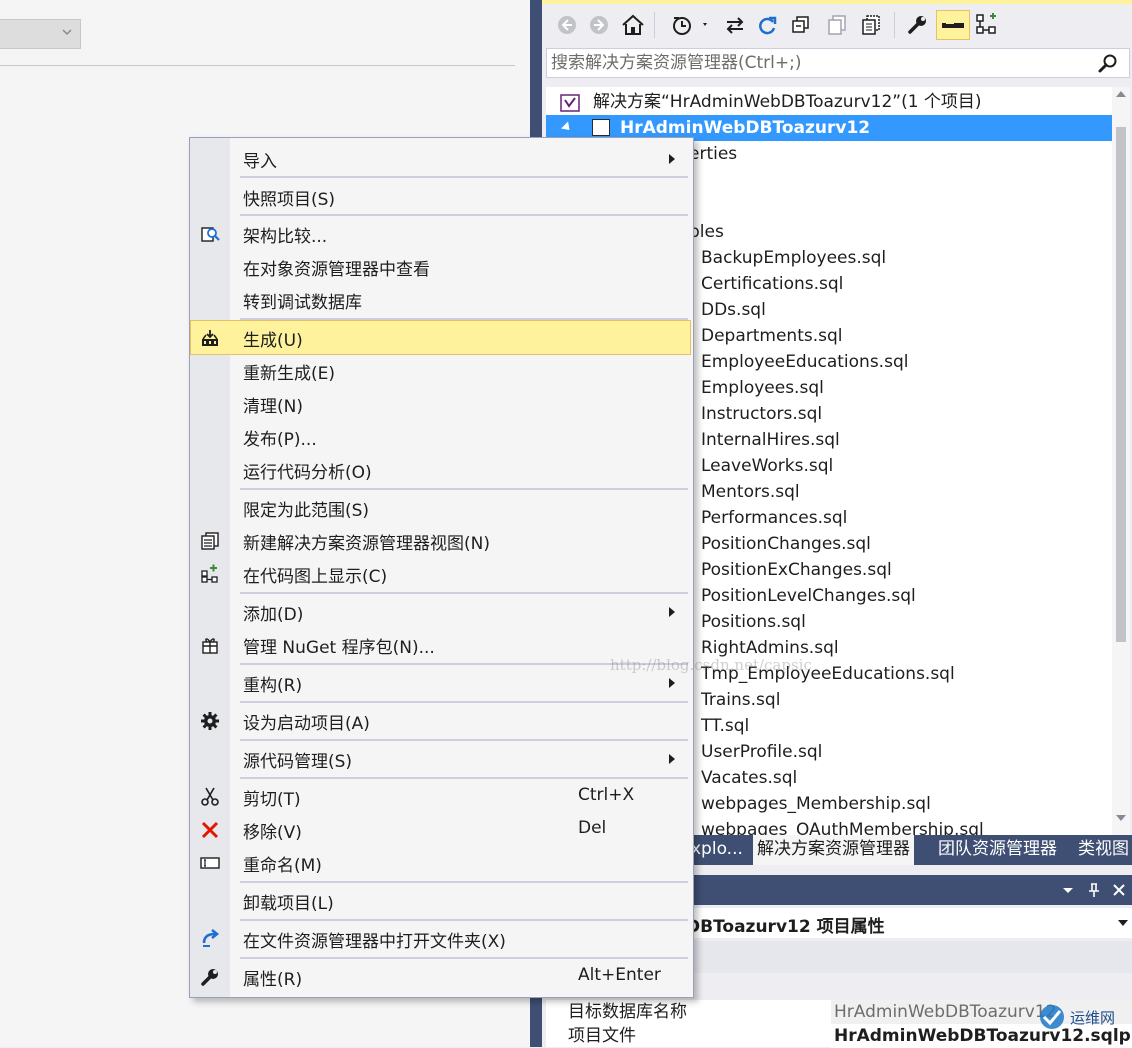  I want to click on properties-wrench-icon, so click(917, 25).